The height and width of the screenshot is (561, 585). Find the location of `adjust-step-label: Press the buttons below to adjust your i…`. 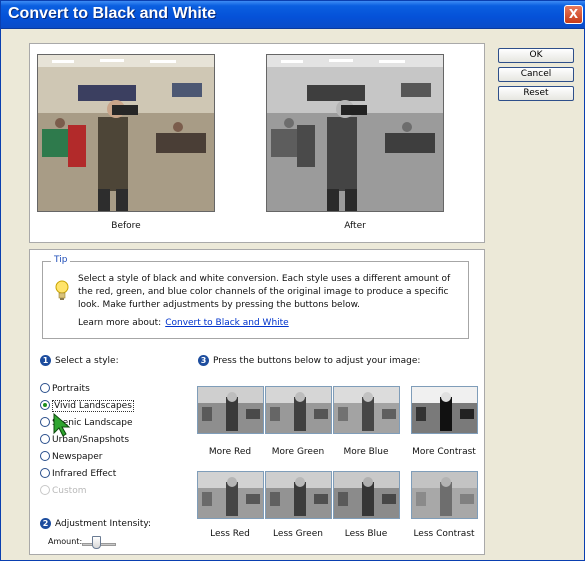

adjust-step-label: Press the buttons below to adjust your i… is located at coordinates (317, 361).